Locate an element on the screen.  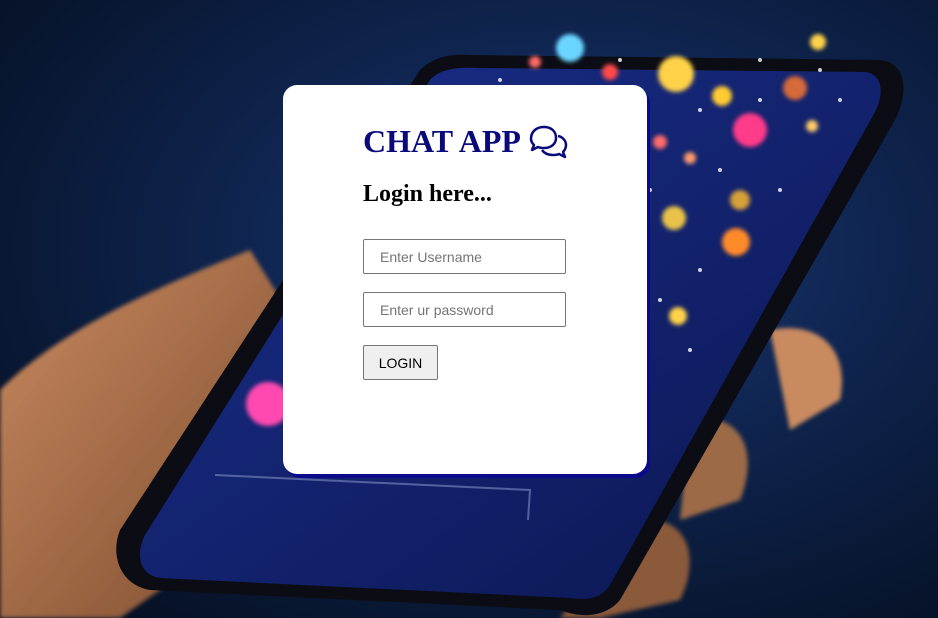
app-title-text: CHAT APP is located at coordinates (442, 141).